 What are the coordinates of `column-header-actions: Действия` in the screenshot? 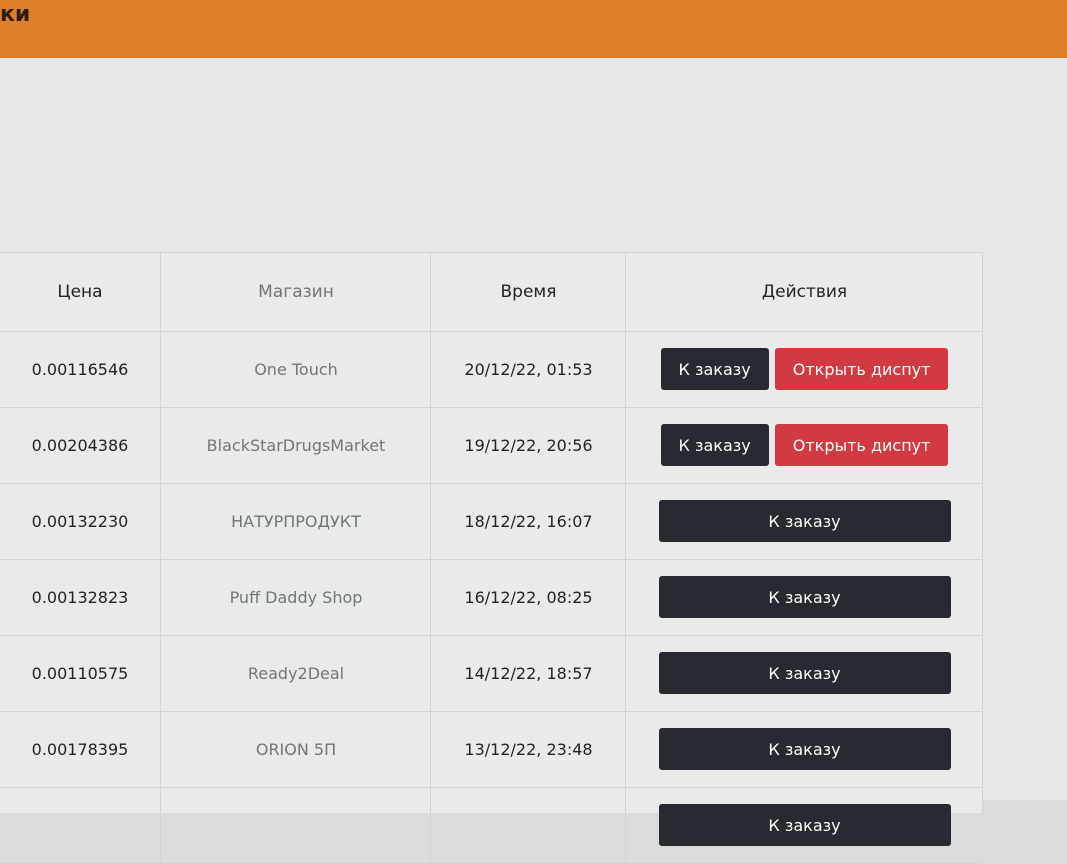 It's located at (804, 292).